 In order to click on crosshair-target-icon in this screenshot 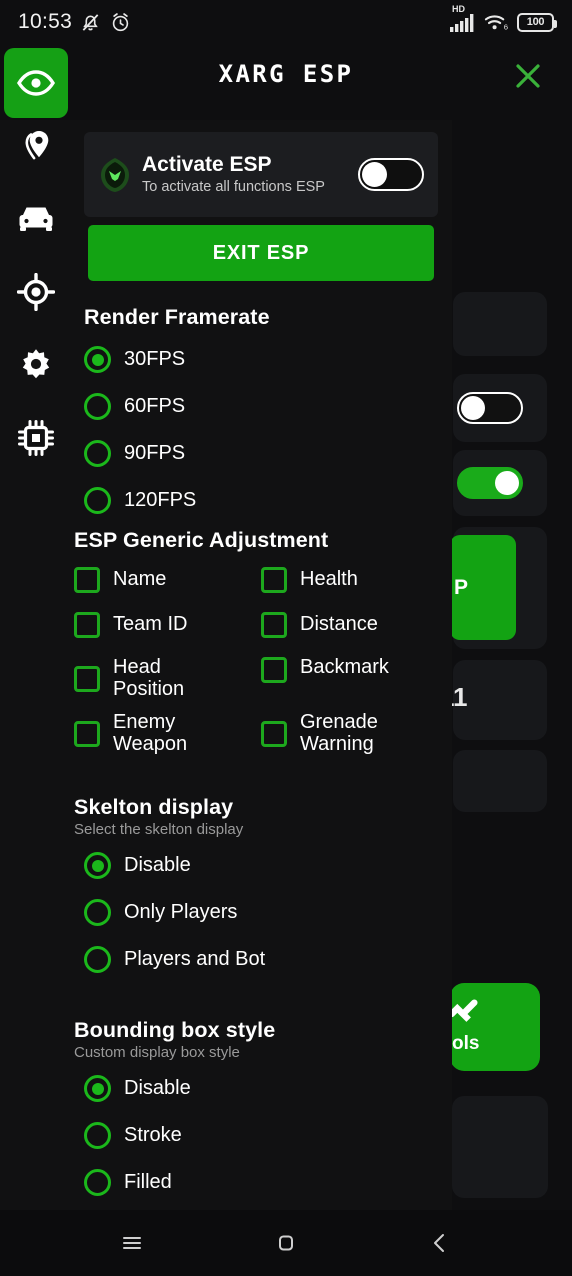, I will do `click(36, 292)`.